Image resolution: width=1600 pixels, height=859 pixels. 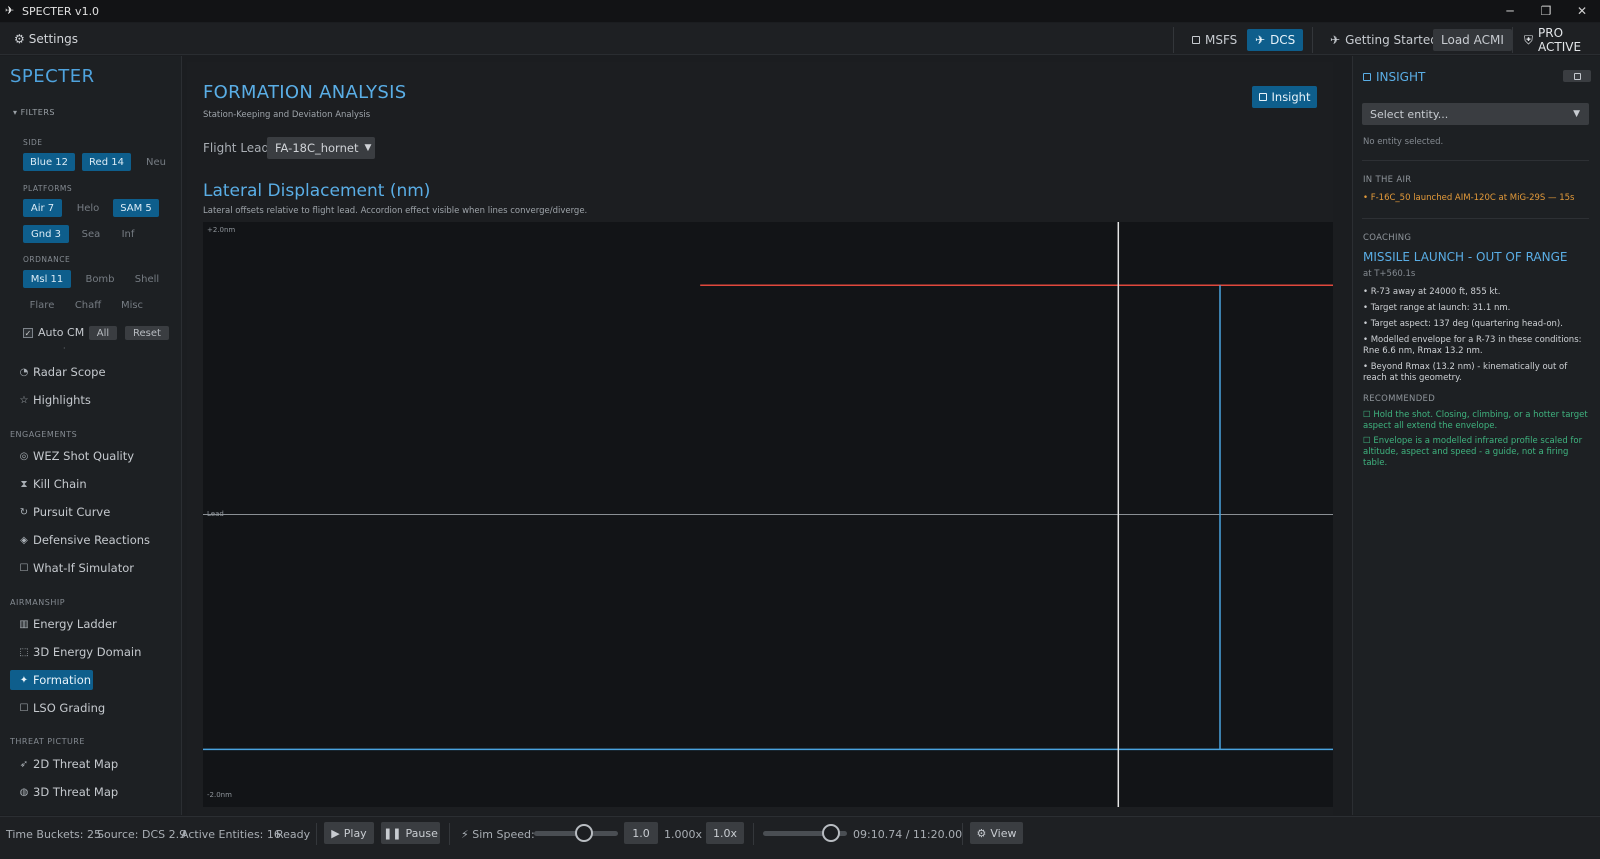 I want to click on settings-button: ⚙ Settings, so click(x=46, y=39).